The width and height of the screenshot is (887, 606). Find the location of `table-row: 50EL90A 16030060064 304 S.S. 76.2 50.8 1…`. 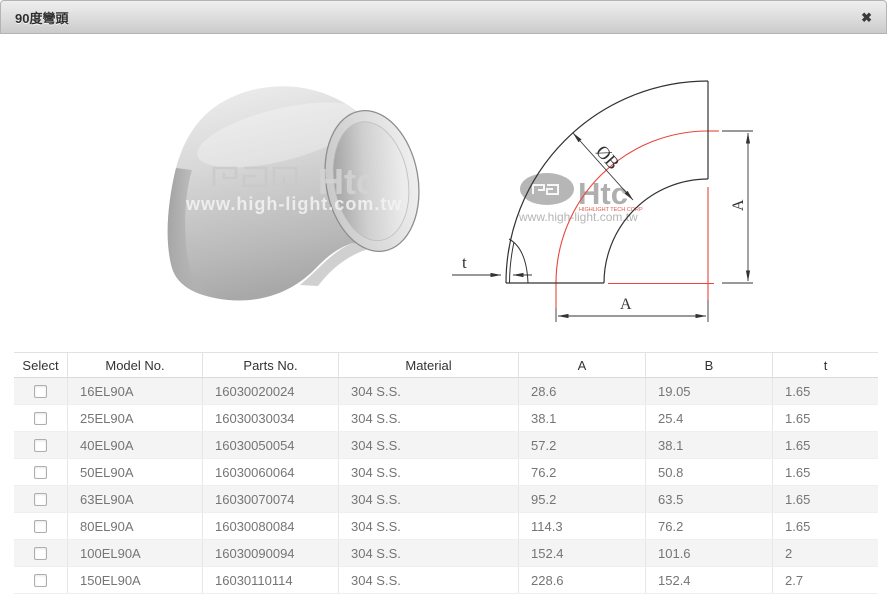

table-row: 50EL90A 16030060064 304 S.S. 76.2 50.8 1… is located at coordinates (446, 472).